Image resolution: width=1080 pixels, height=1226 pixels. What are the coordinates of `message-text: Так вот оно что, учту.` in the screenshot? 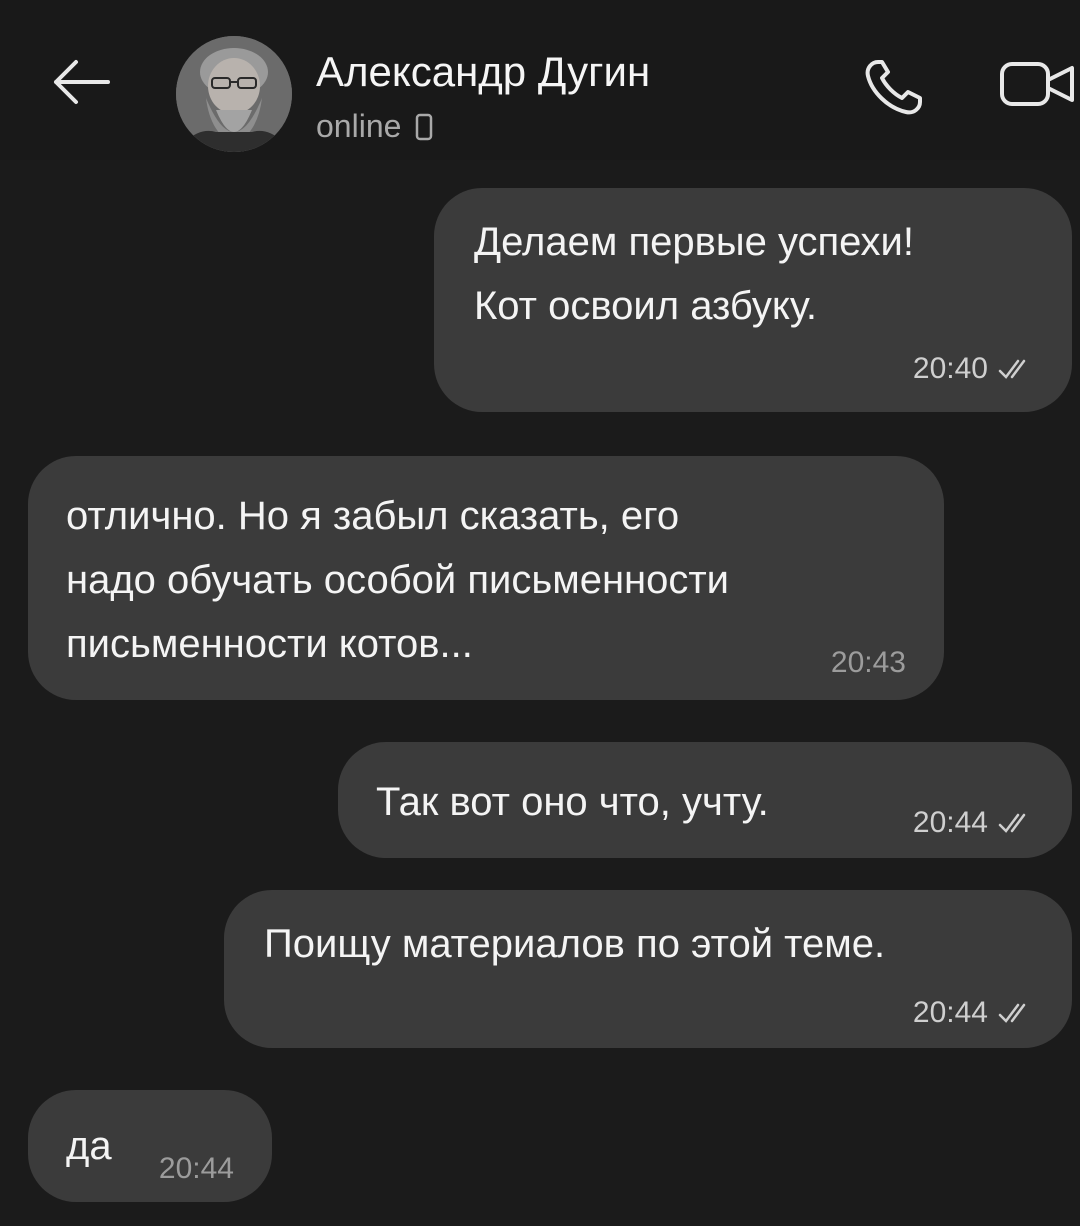 It's located at (572, 802).